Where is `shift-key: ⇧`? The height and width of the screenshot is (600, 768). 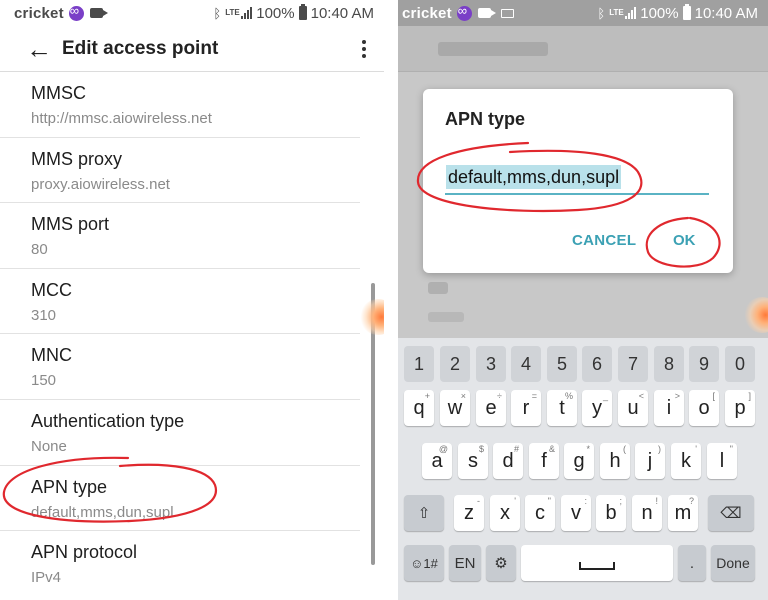
shift-key: ⇧ is located at coordinates (424, 513).